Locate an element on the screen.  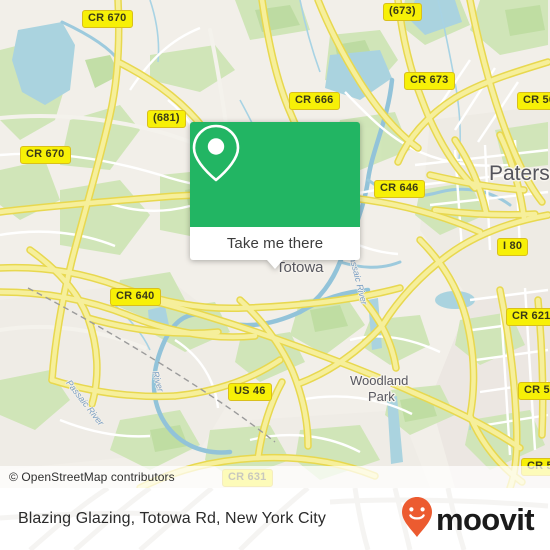
road-shield: CR 666 is located at coordinates (314, 101).